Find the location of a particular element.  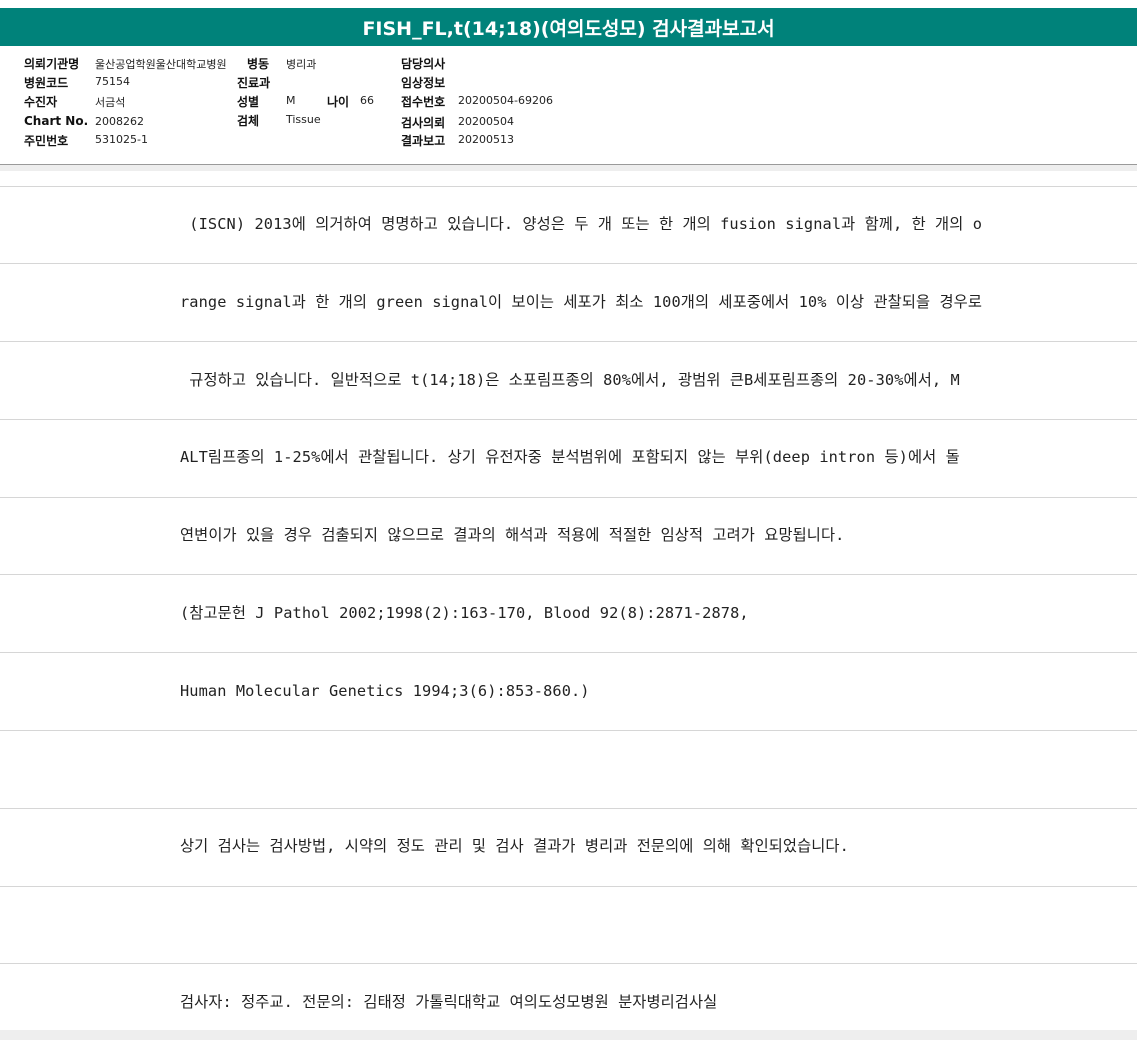

footer-strip is located at coordinates (568, 1035).